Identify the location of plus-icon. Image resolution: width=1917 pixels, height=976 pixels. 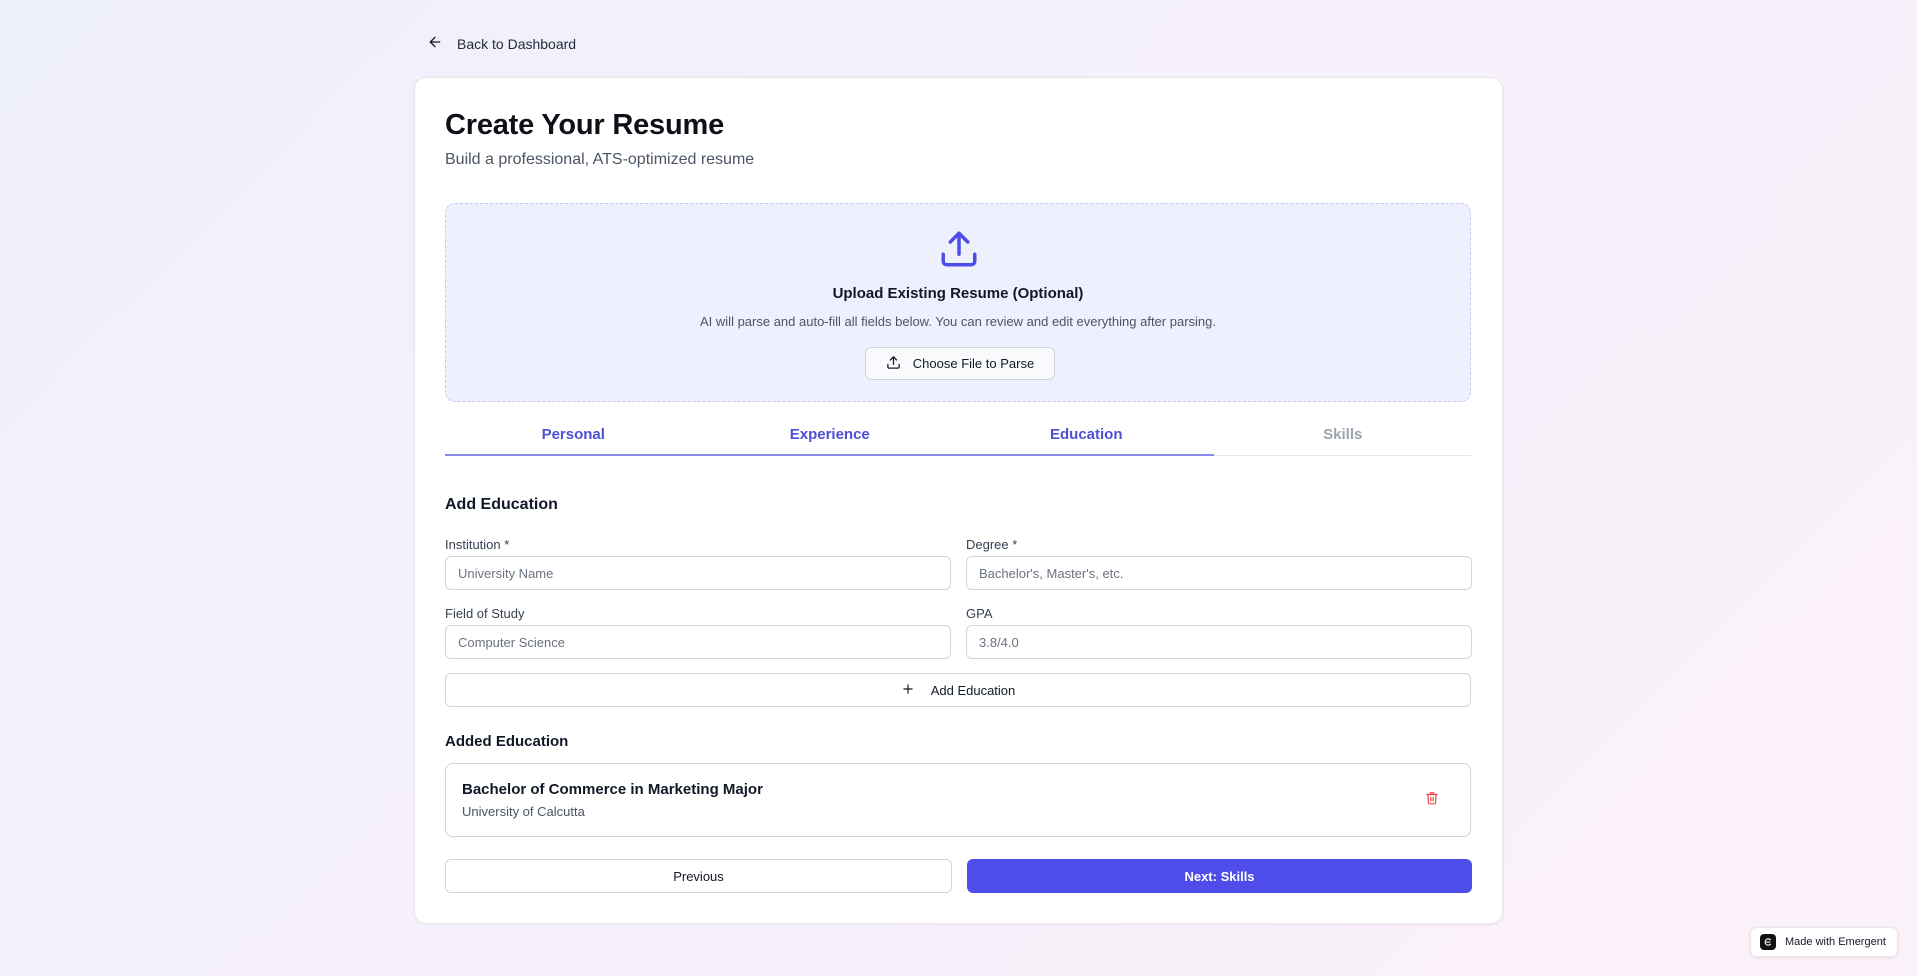
(908, 690).